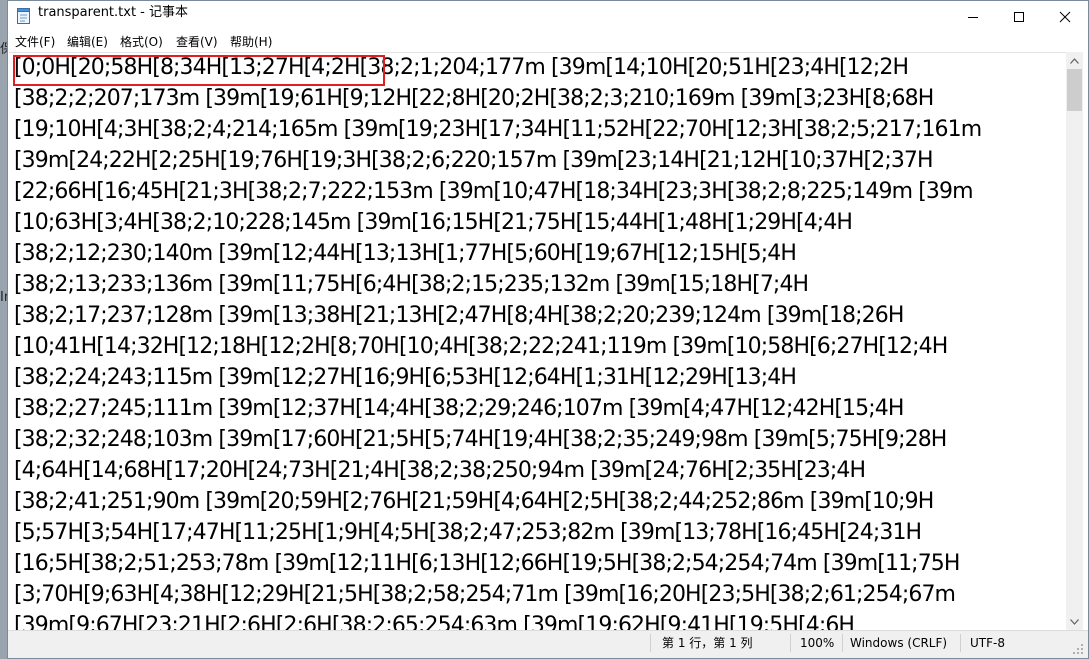 The height and width of the screenshot is (659, 1089). Describe the element at coordinates (113, 12) in the screenshot. I see `window-title: transparent.txt - 记事本` at that location.